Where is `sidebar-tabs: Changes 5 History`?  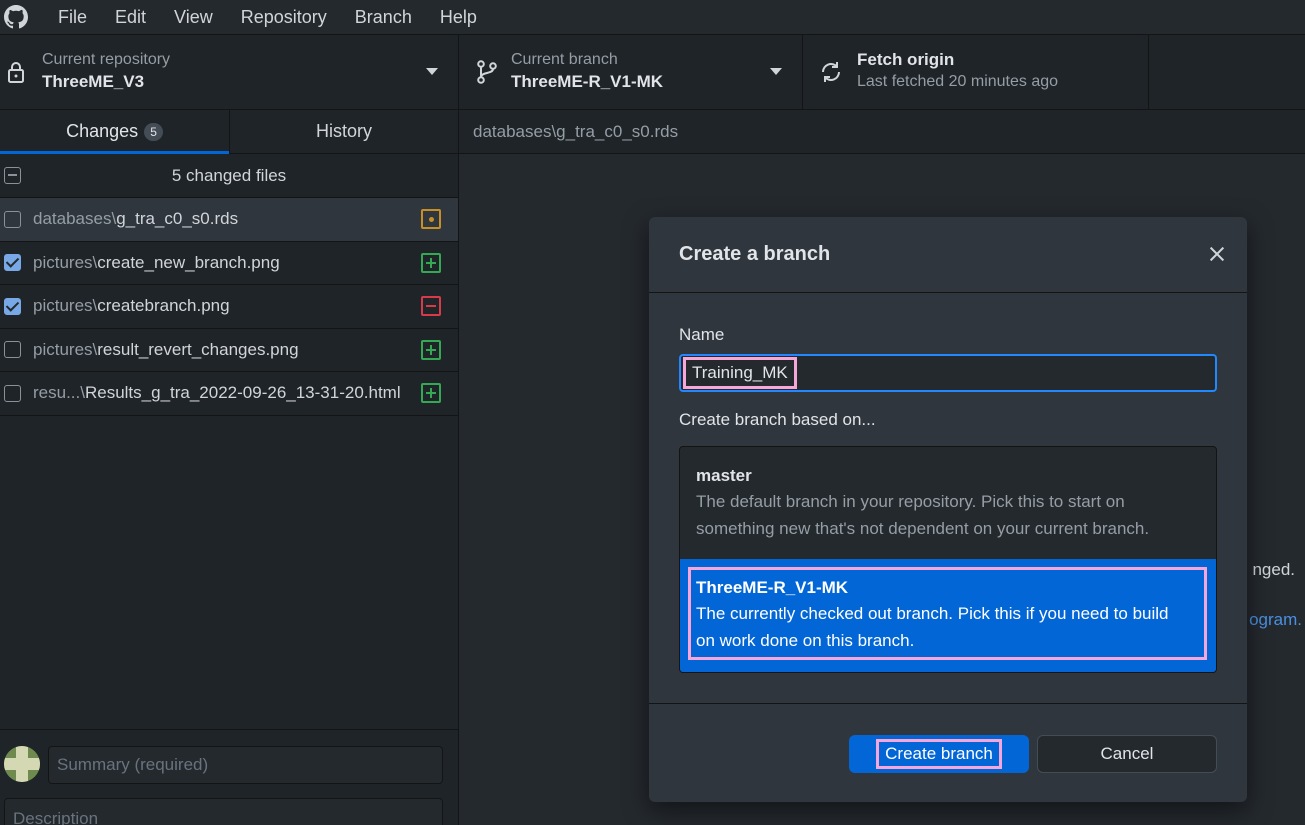
sidebar-tabs: Changes 5 History is located at coordinates (229, 132).